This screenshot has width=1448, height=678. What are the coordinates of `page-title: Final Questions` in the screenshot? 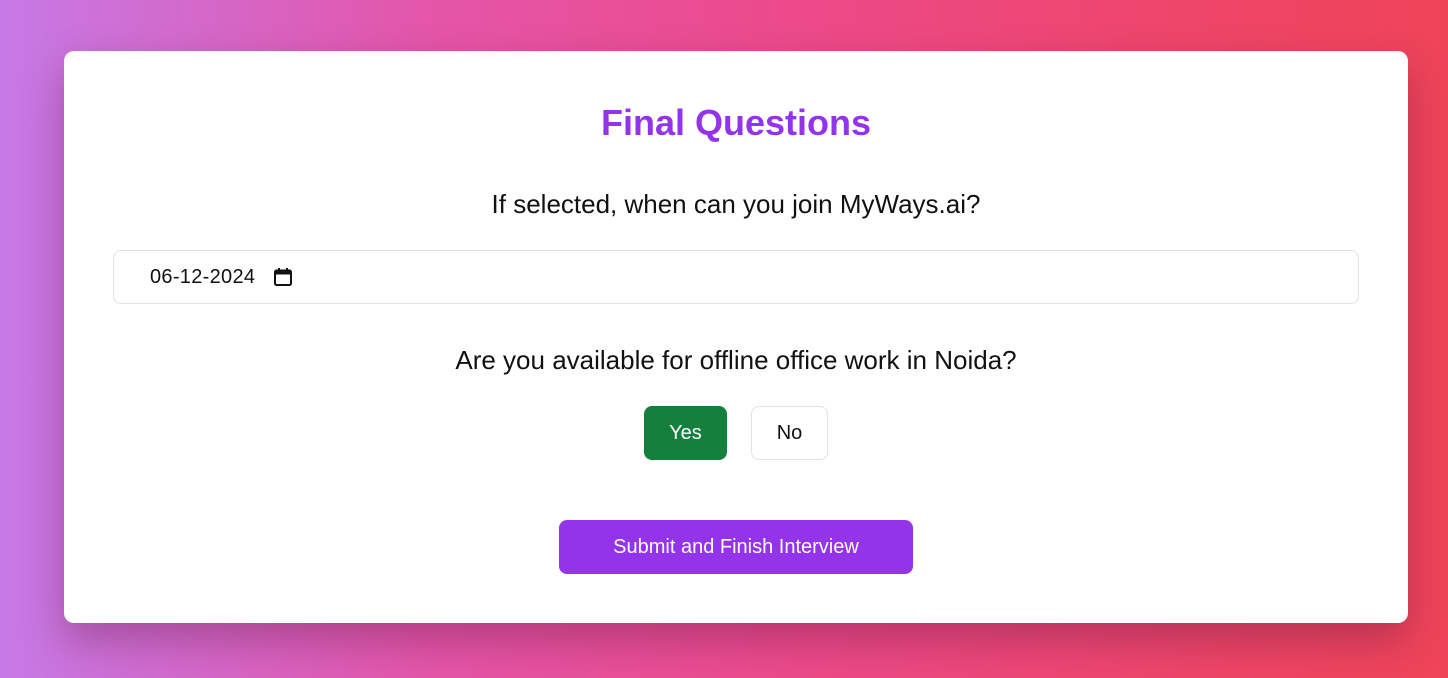 It's located at (736, 122).